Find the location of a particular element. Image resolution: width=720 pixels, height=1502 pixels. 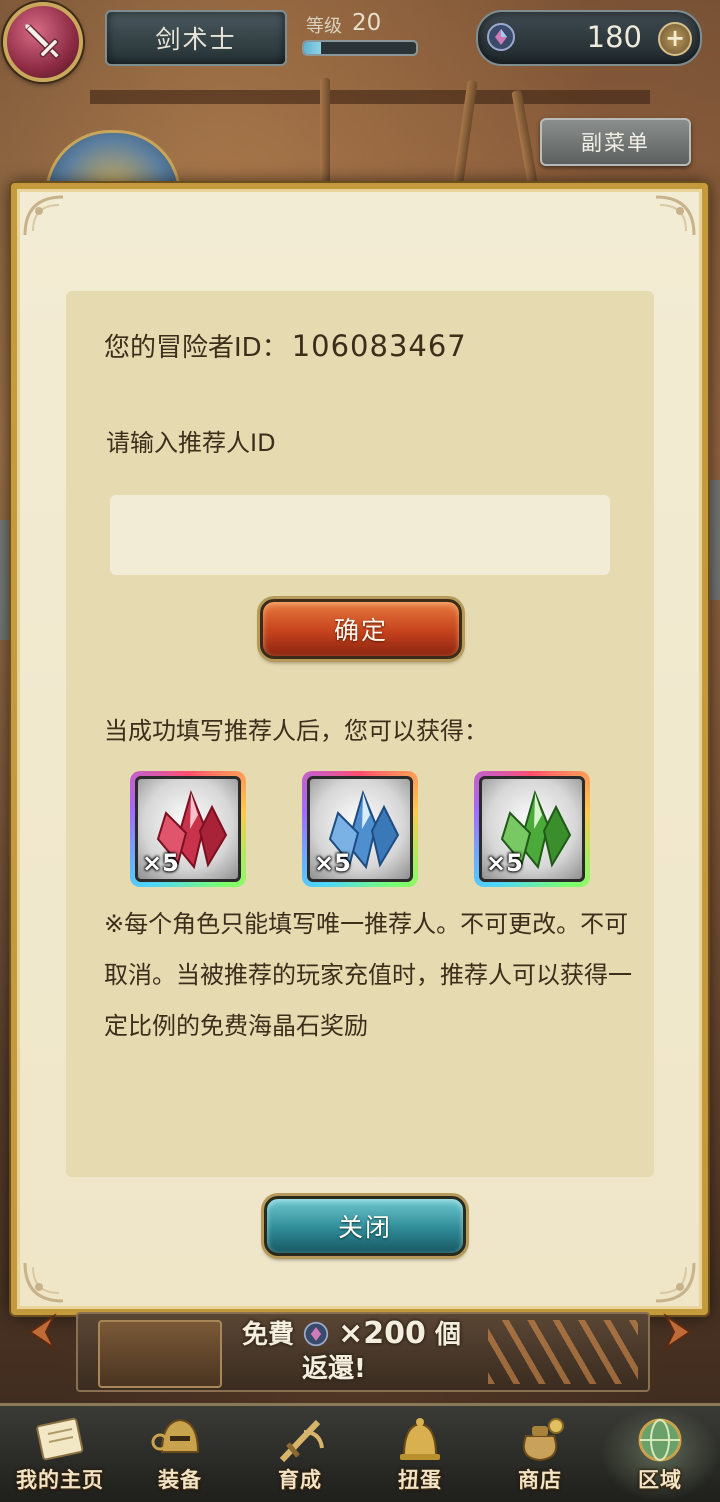

adventurer-id-line: 您的冒险者ID： 106083467 is located at coordinates (285, 345).